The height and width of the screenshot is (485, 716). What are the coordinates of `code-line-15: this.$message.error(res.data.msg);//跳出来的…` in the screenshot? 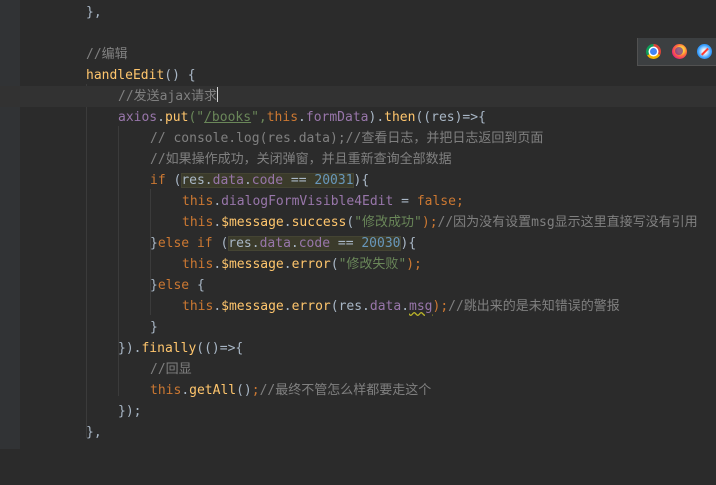 It's located at (358, 306).